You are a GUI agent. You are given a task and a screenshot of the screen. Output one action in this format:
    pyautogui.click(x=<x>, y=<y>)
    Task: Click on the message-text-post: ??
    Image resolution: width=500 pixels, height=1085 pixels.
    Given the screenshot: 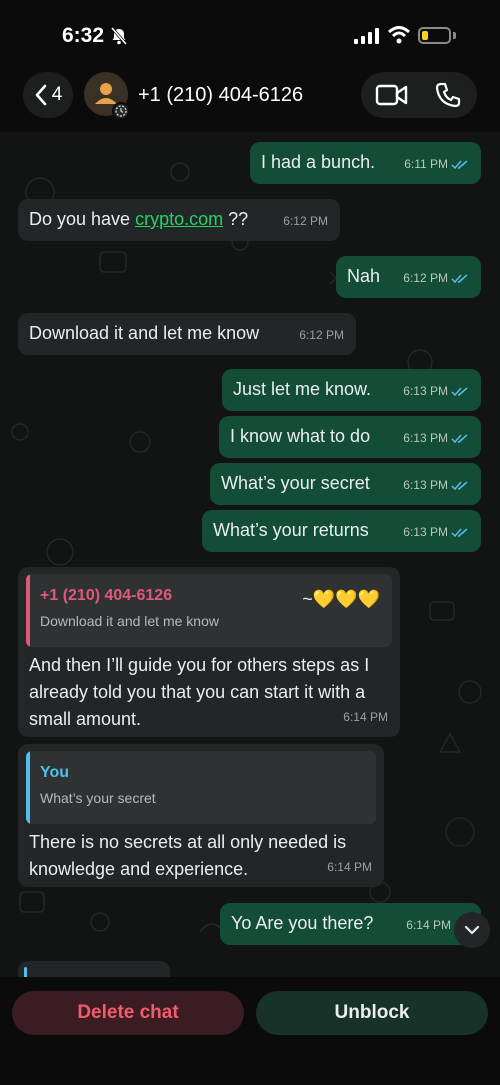 What is the action you would take?
    pyautogui.click(x=236, y=219)
    